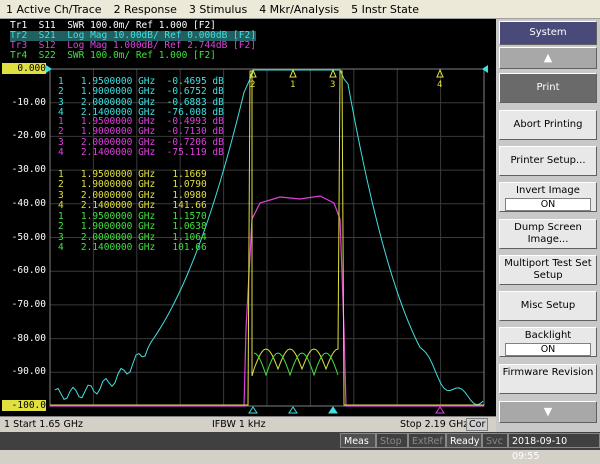 Image resolution: width=600 pixels, height=464 pixels. Describe the element at coordinates (28, 338) in the screenshot. I see `y-axis-label: -80.00` at that location.